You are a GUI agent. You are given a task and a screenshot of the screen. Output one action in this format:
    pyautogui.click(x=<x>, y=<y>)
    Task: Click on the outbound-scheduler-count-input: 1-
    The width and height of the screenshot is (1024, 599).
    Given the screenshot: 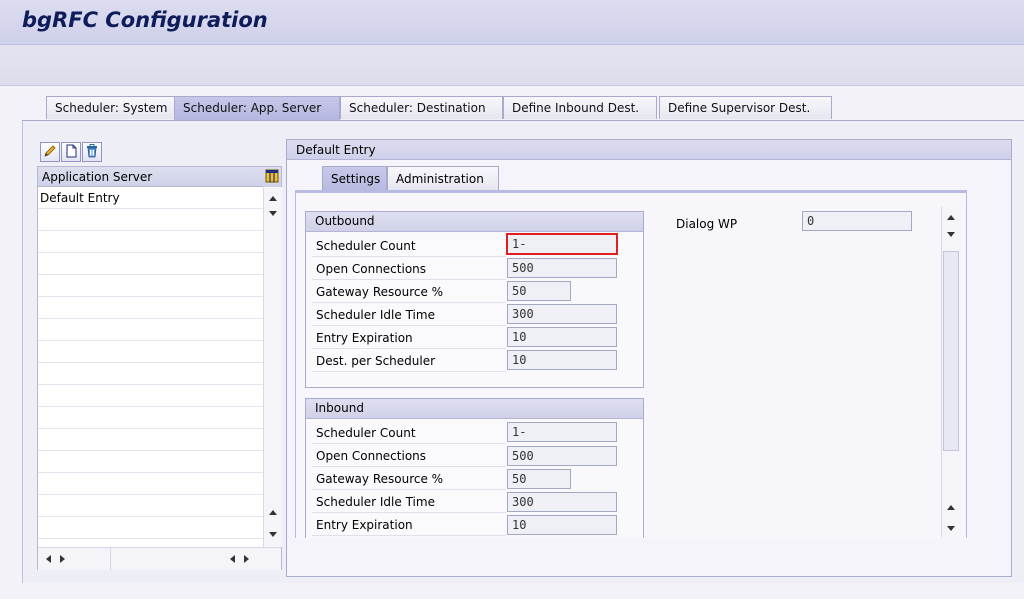 What is the action you would take?
    pyautogui.click(x=562, y=244)
    